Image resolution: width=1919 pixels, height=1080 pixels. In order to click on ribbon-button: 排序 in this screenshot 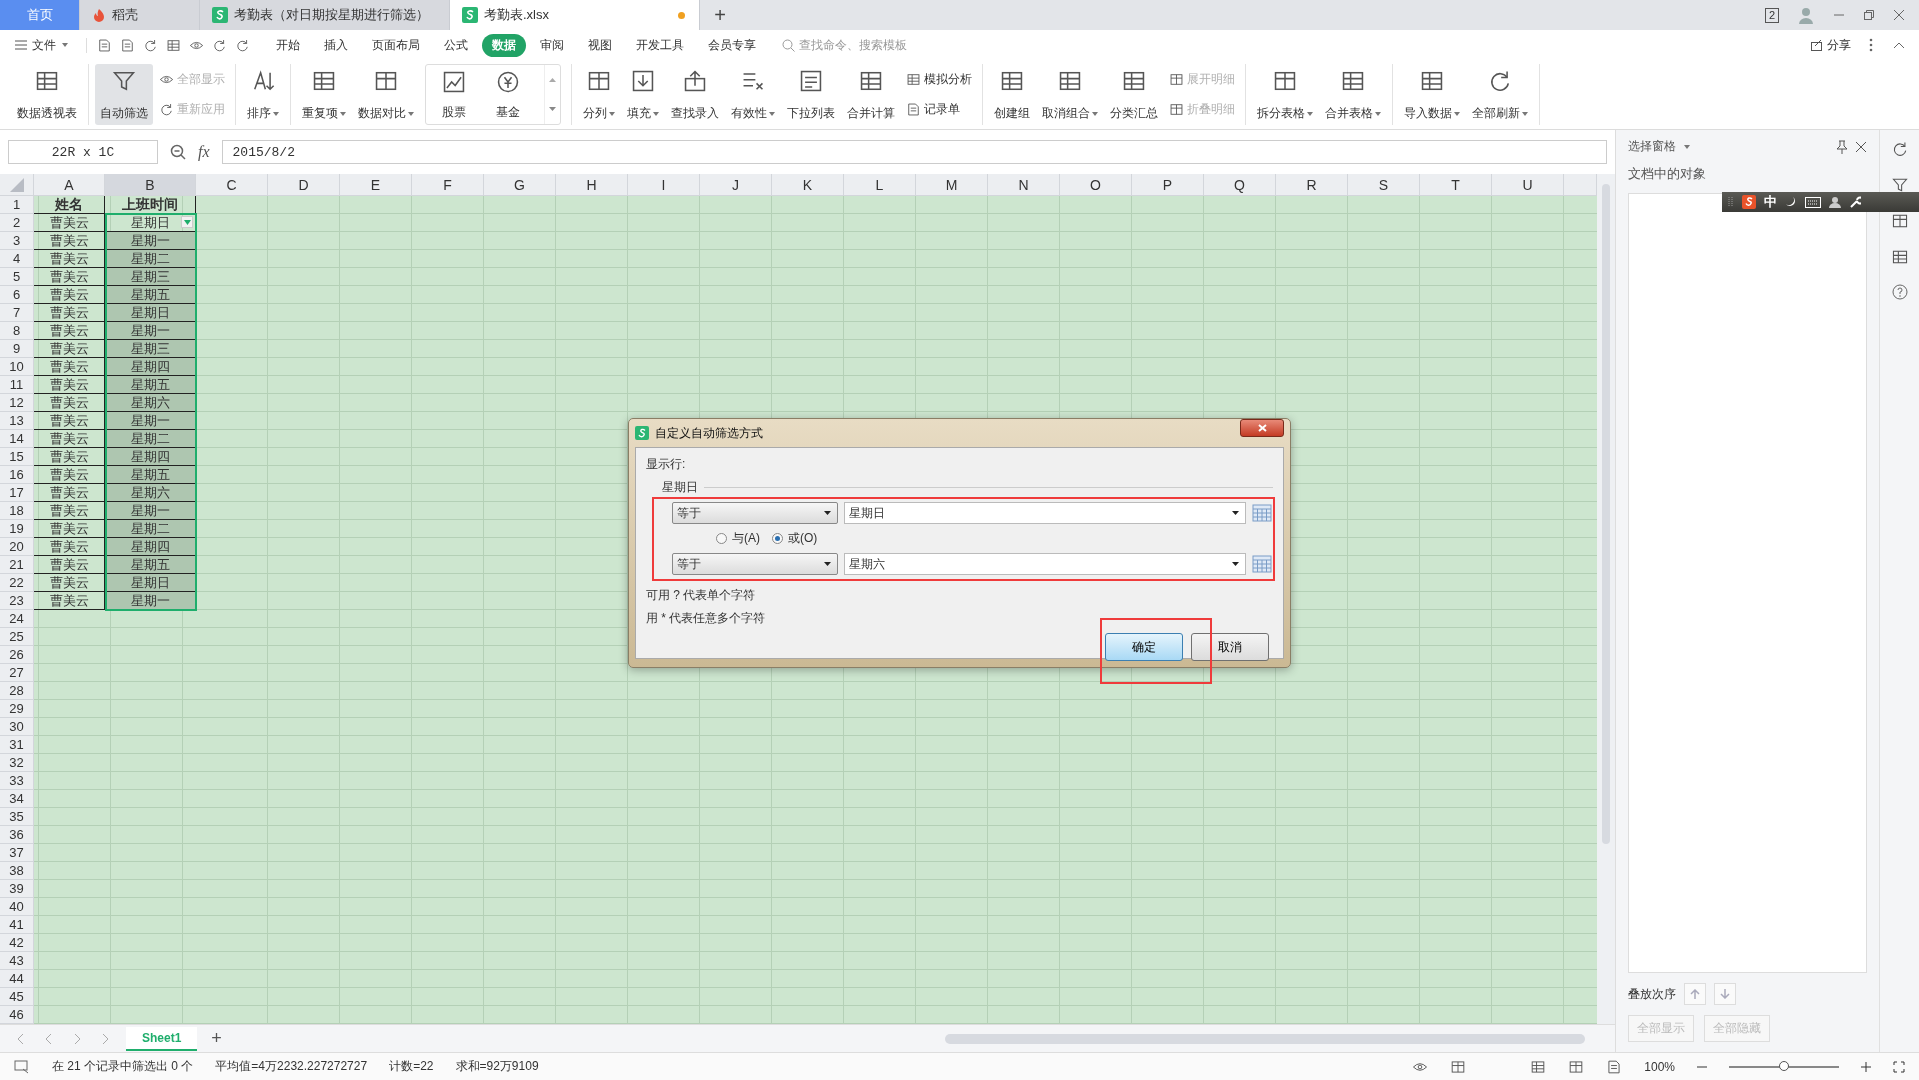, I will do `click(263, 94)`.